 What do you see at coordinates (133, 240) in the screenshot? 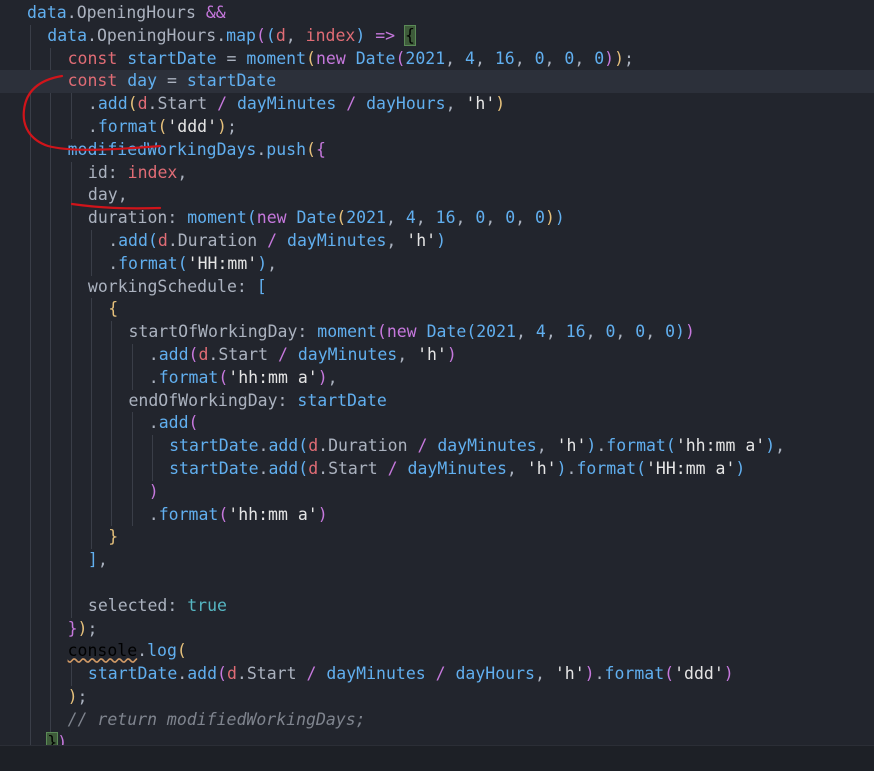
I see `code-token: add` at bounding box center [133, 240].